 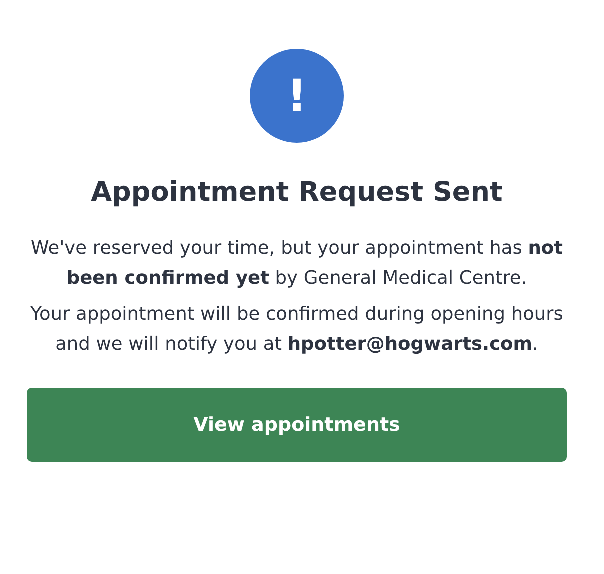 What do you see at coordinates (297, 425) in the screenshot?
I see `view-appointments-button: View appointments` at bounding box center [297, 425].